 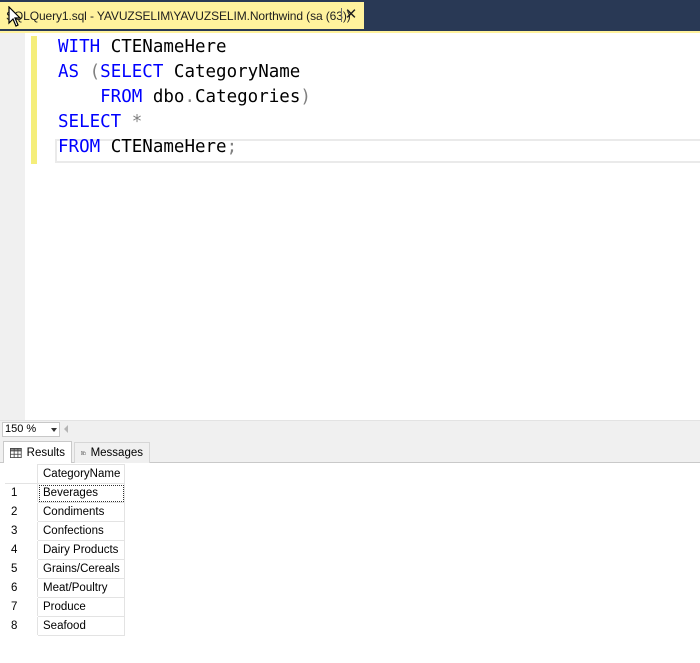 What do you see at coordinates (81, 626) in the screenshot?
I see `cell-categoryname: Seafood` at bounding box center [81, 626].